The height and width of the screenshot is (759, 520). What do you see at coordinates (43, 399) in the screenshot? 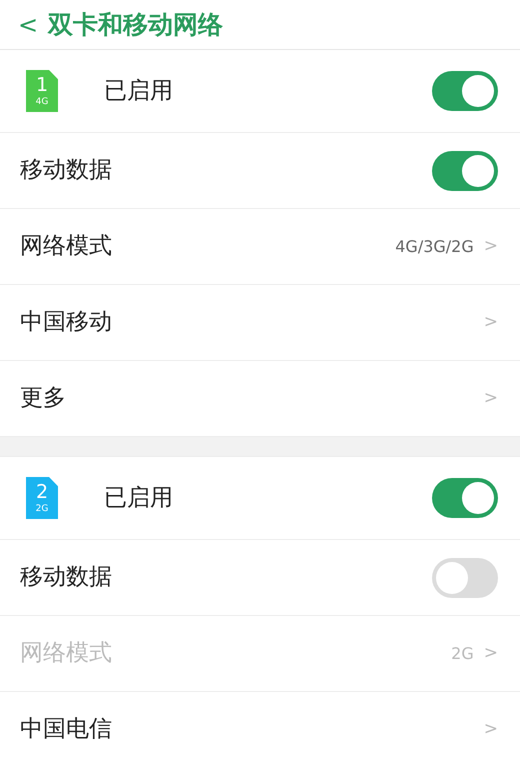
I see `setting-label: 更多` at bounding box center [43, 399].